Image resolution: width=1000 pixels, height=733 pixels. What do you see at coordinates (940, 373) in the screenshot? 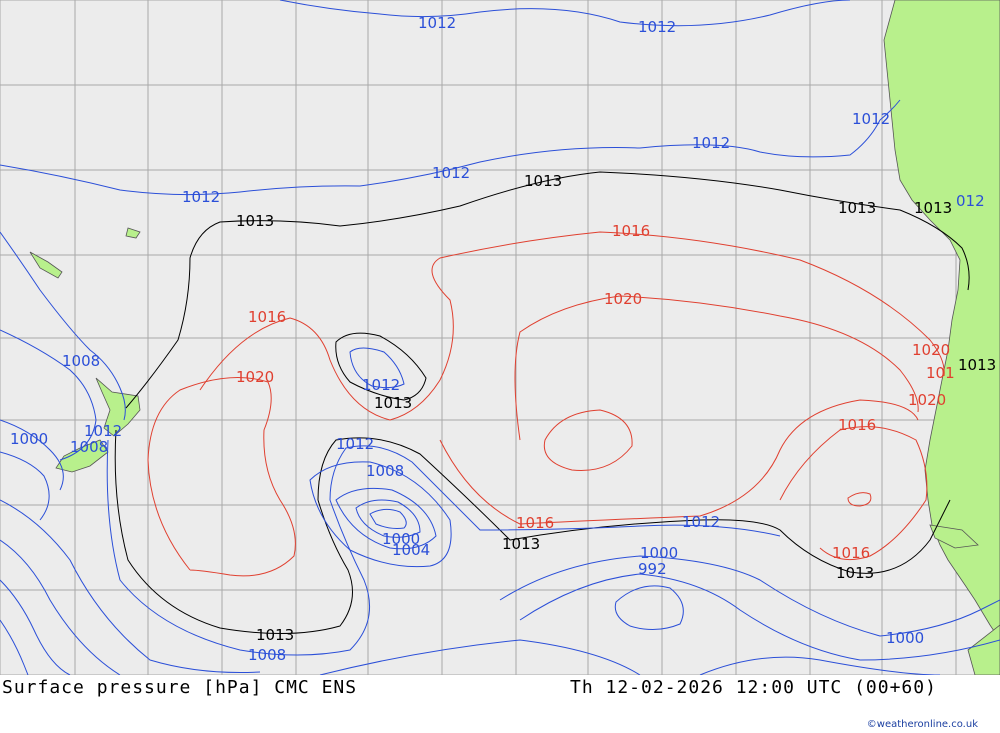
I see `isobar-value-label: 101` at bounding box center [940, 373].